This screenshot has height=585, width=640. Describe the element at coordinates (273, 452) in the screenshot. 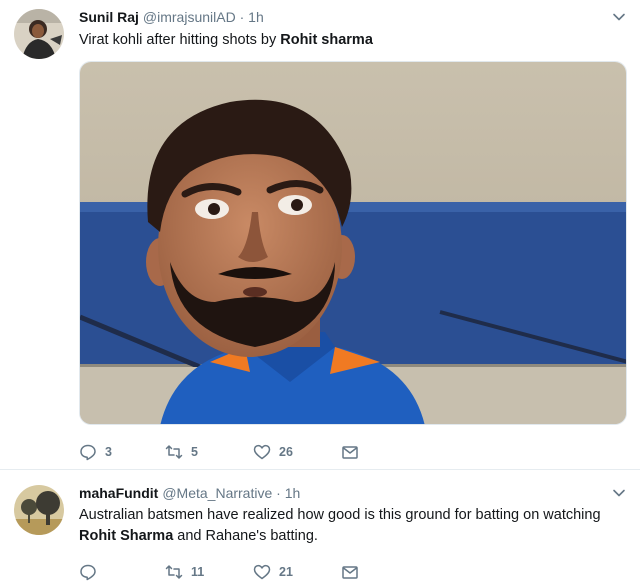

I see `like-button: 26` at that location.